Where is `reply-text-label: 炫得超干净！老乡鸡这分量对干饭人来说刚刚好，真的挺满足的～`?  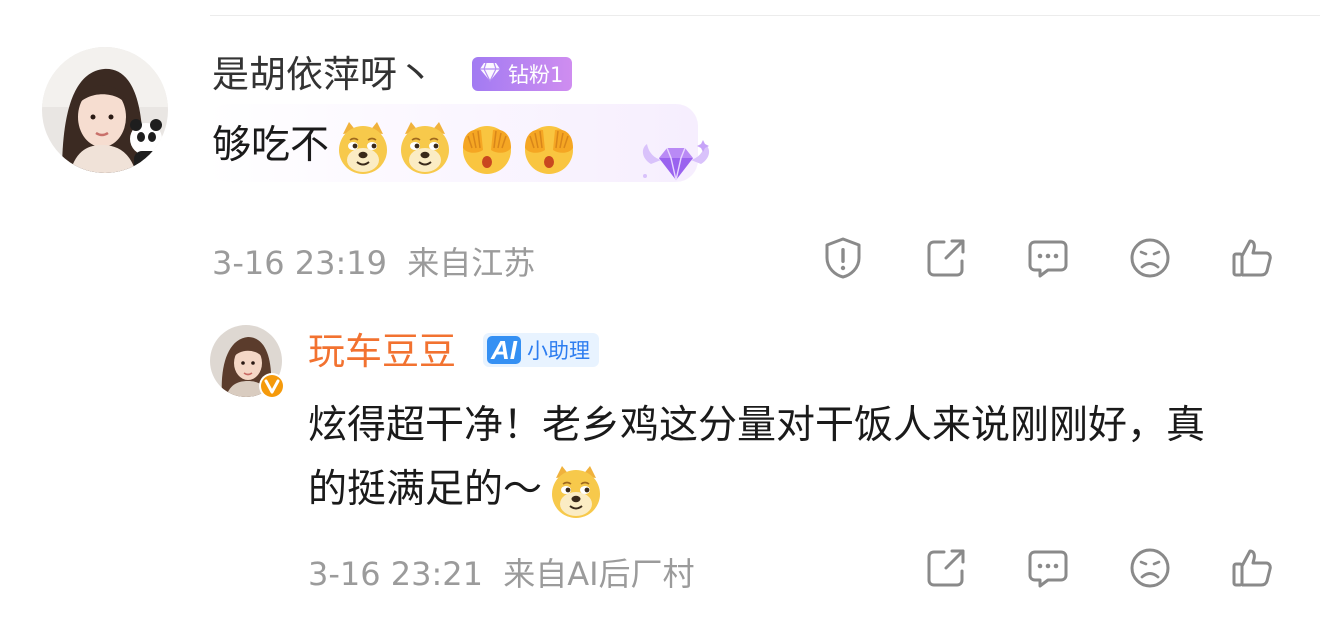 reply-text-label: 炫得超干净！老乡鸡这分量对干饭人来说刚刚好，真的挺满足的～ is located at coordinates (757, 457).